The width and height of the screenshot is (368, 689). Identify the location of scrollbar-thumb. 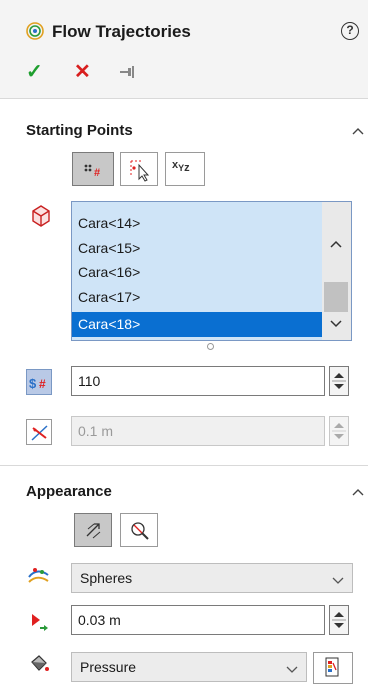
(336, 297).